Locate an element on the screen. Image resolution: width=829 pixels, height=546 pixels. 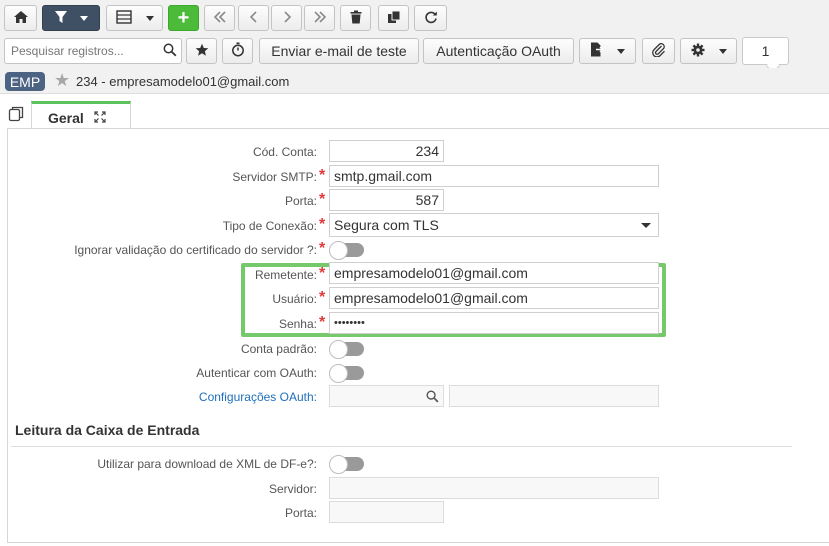
page-number: 1 is located at coordinates (765, 51).